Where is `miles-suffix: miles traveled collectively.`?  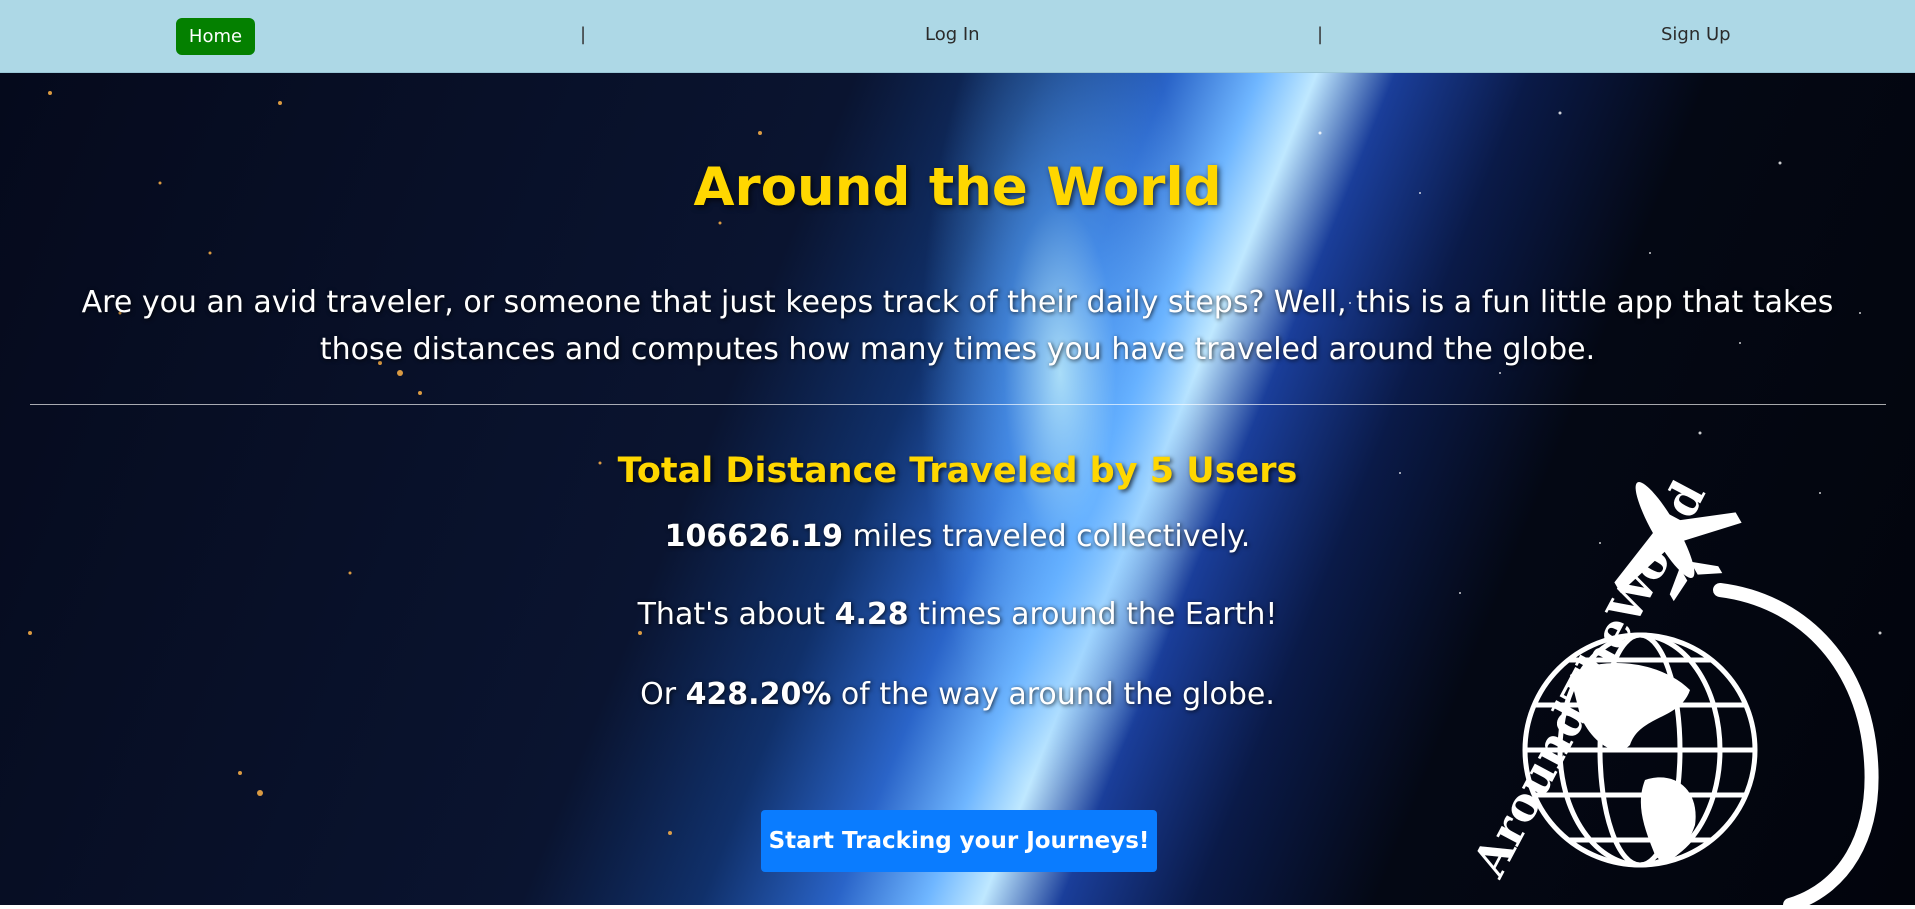
miles-suffix: miles traveled collectively. is located at coordinates (1047, 536).